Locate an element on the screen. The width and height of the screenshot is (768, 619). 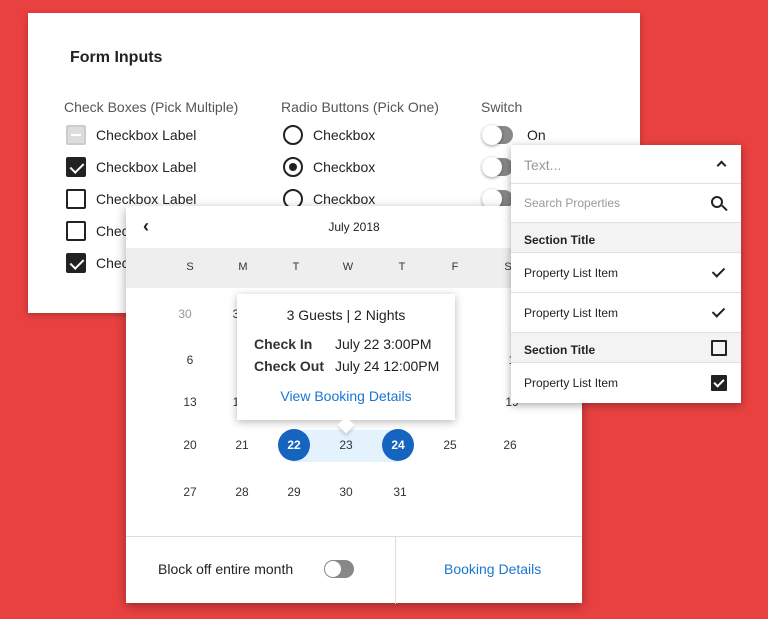
chevron-up-icon is located at coordinates (721, 165).